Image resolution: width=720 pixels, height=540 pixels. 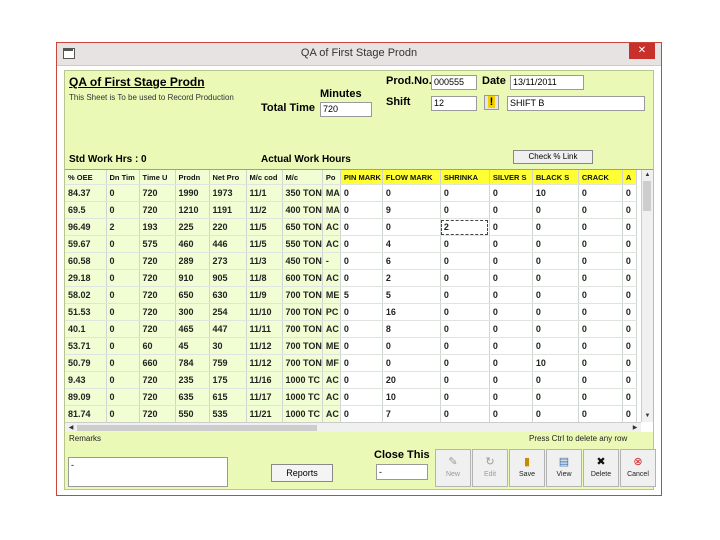 What do you see at coordinates (411, 244) in the screenshot?
I see `table-cell: 4` at bounding box center [411, 244].